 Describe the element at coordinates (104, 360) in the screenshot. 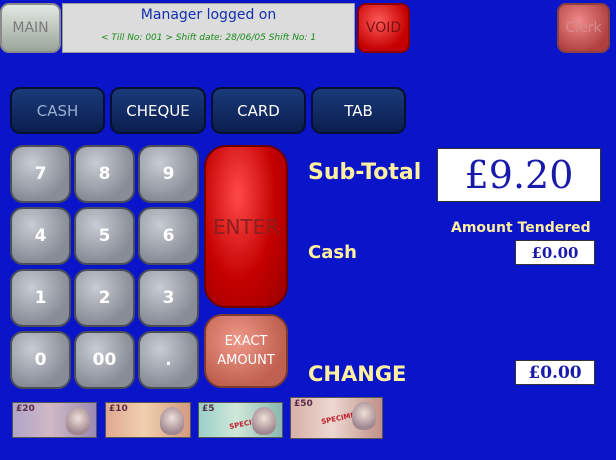

I see `key-00: 00` at that location.